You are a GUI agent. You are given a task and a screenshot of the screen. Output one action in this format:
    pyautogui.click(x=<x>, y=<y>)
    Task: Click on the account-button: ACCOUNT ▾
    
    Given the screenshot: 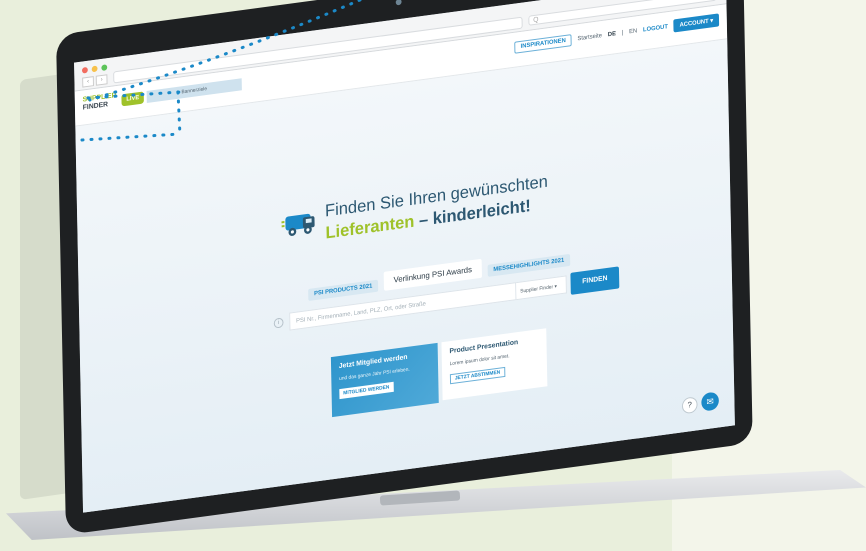 What is the action you would take?
    pyautogui.click(x=696, y=23)
    